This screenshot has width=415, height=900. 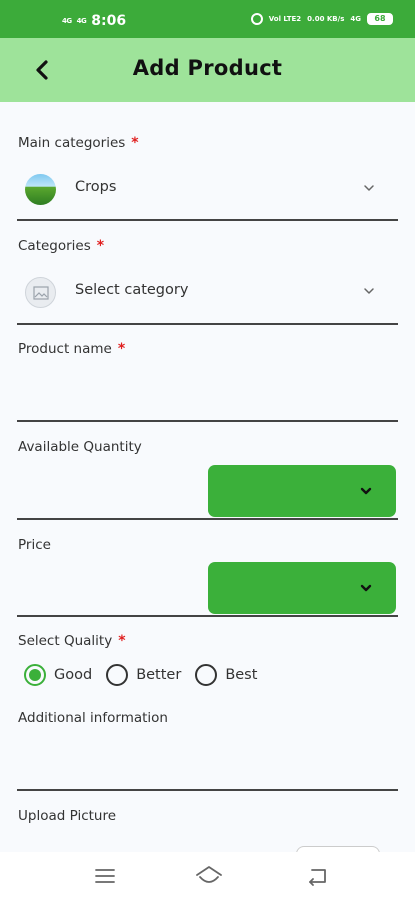 I want to click on quality-option-label: Better, so click(x=159, y=675).